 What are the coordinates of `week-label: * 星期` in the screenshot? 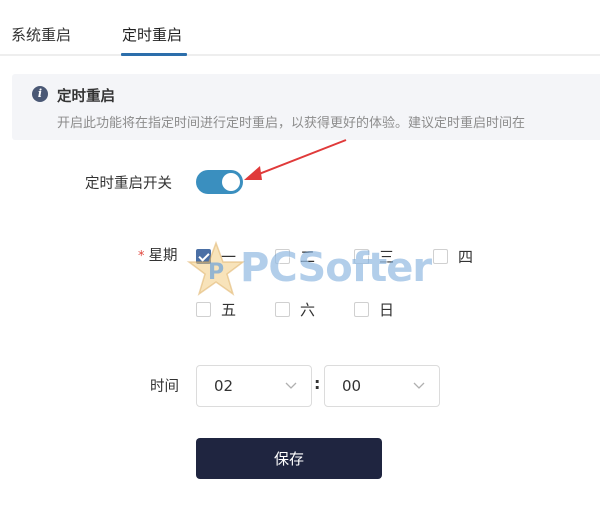 It's located at (158, 256).